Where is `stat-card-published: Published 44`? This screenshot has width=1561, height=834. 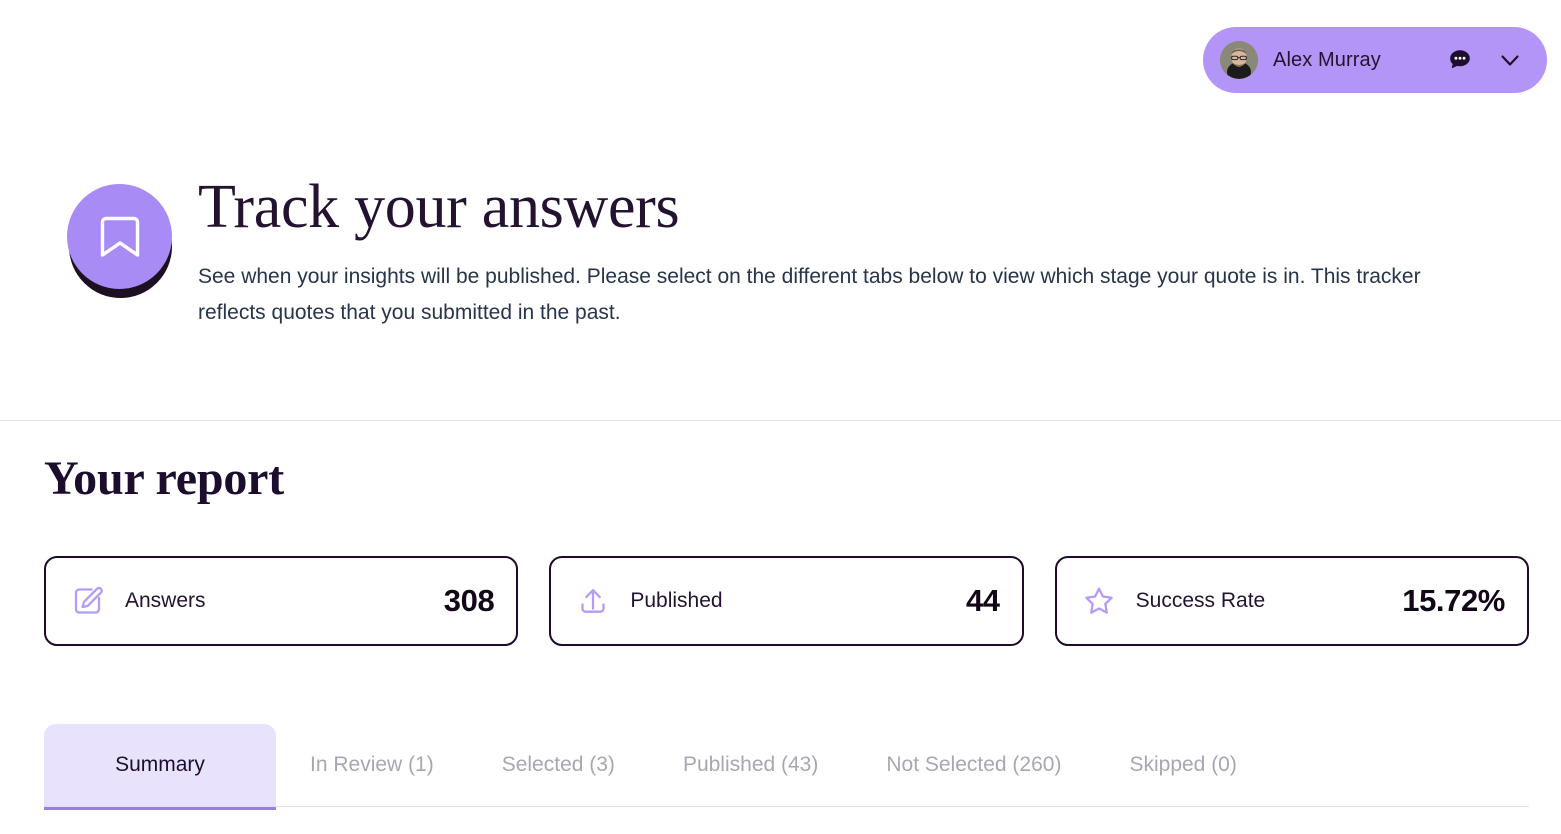
stat-card-published: Published 44 is located at coordinates (786, 601).